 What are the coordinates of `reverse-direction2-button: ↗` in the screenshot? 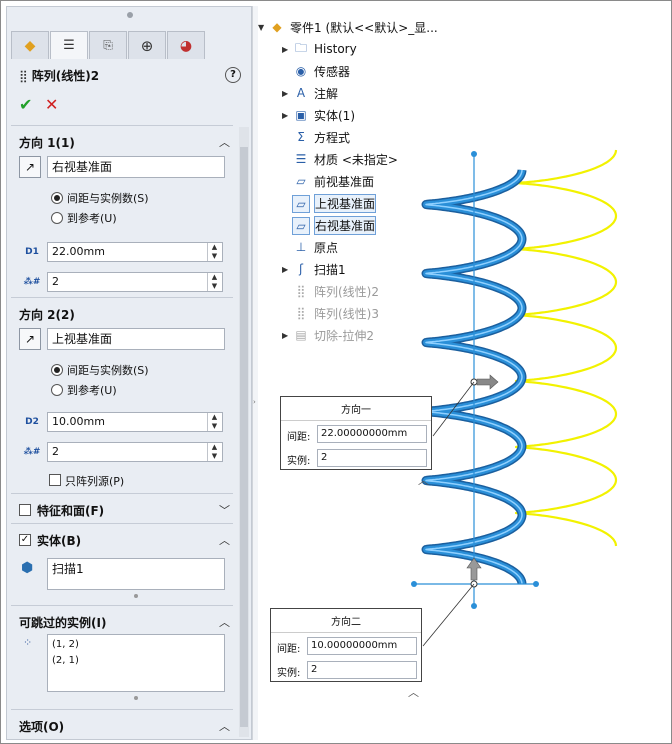 It's located at (30, 339).